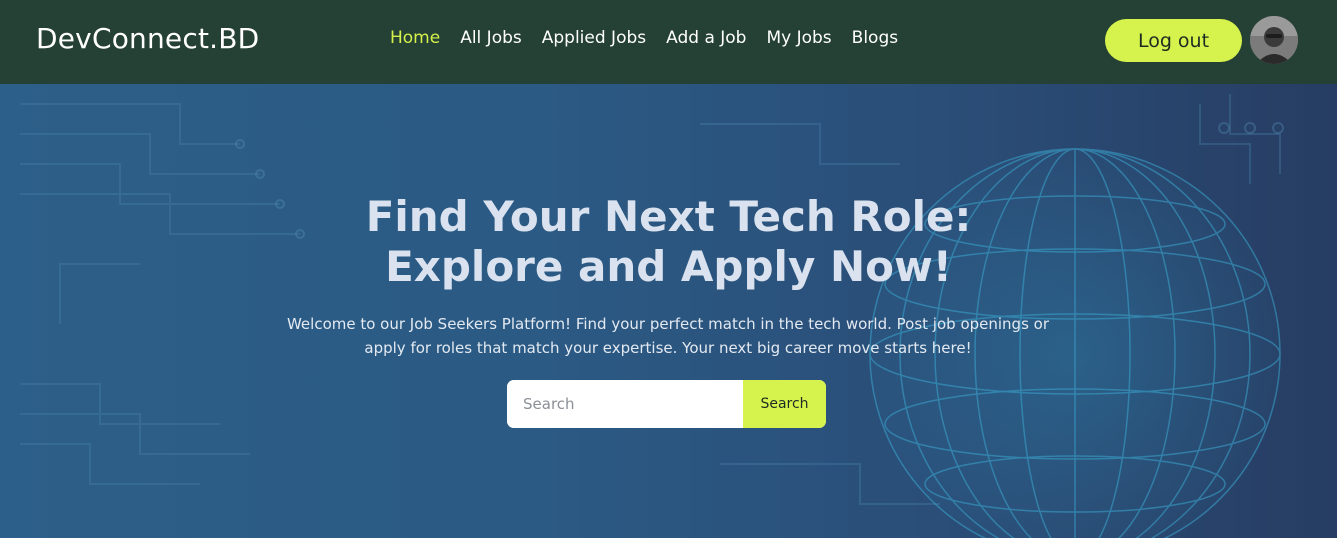 This screenshot has width=1337, height=538. Describe the element at coordinates (147, 38) in the screenshot. I see `site-logo: DevConnect.BD` at that location.